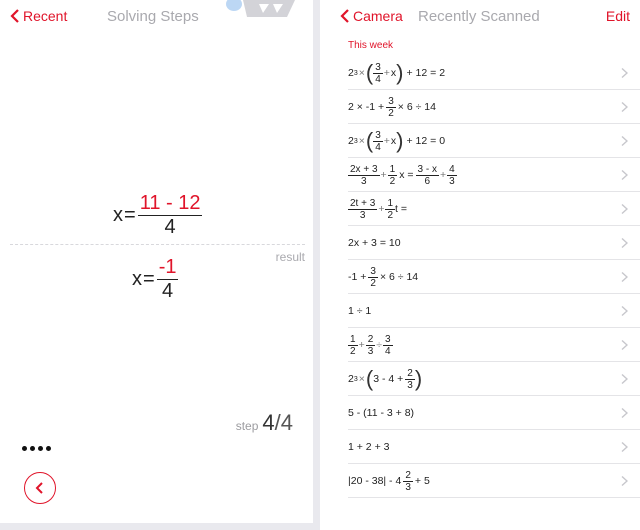 Image resolution: width=640 pixels, height=530 pixels. Describe the element at coordinates (260, 8) in the screenshot. I see `app-logo-icon` at that location.